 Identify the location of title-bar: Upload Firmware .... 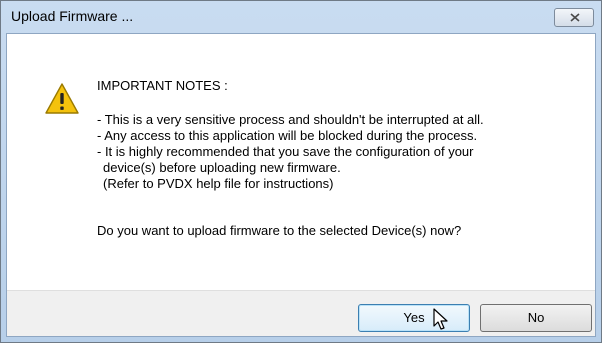
(301, 17).